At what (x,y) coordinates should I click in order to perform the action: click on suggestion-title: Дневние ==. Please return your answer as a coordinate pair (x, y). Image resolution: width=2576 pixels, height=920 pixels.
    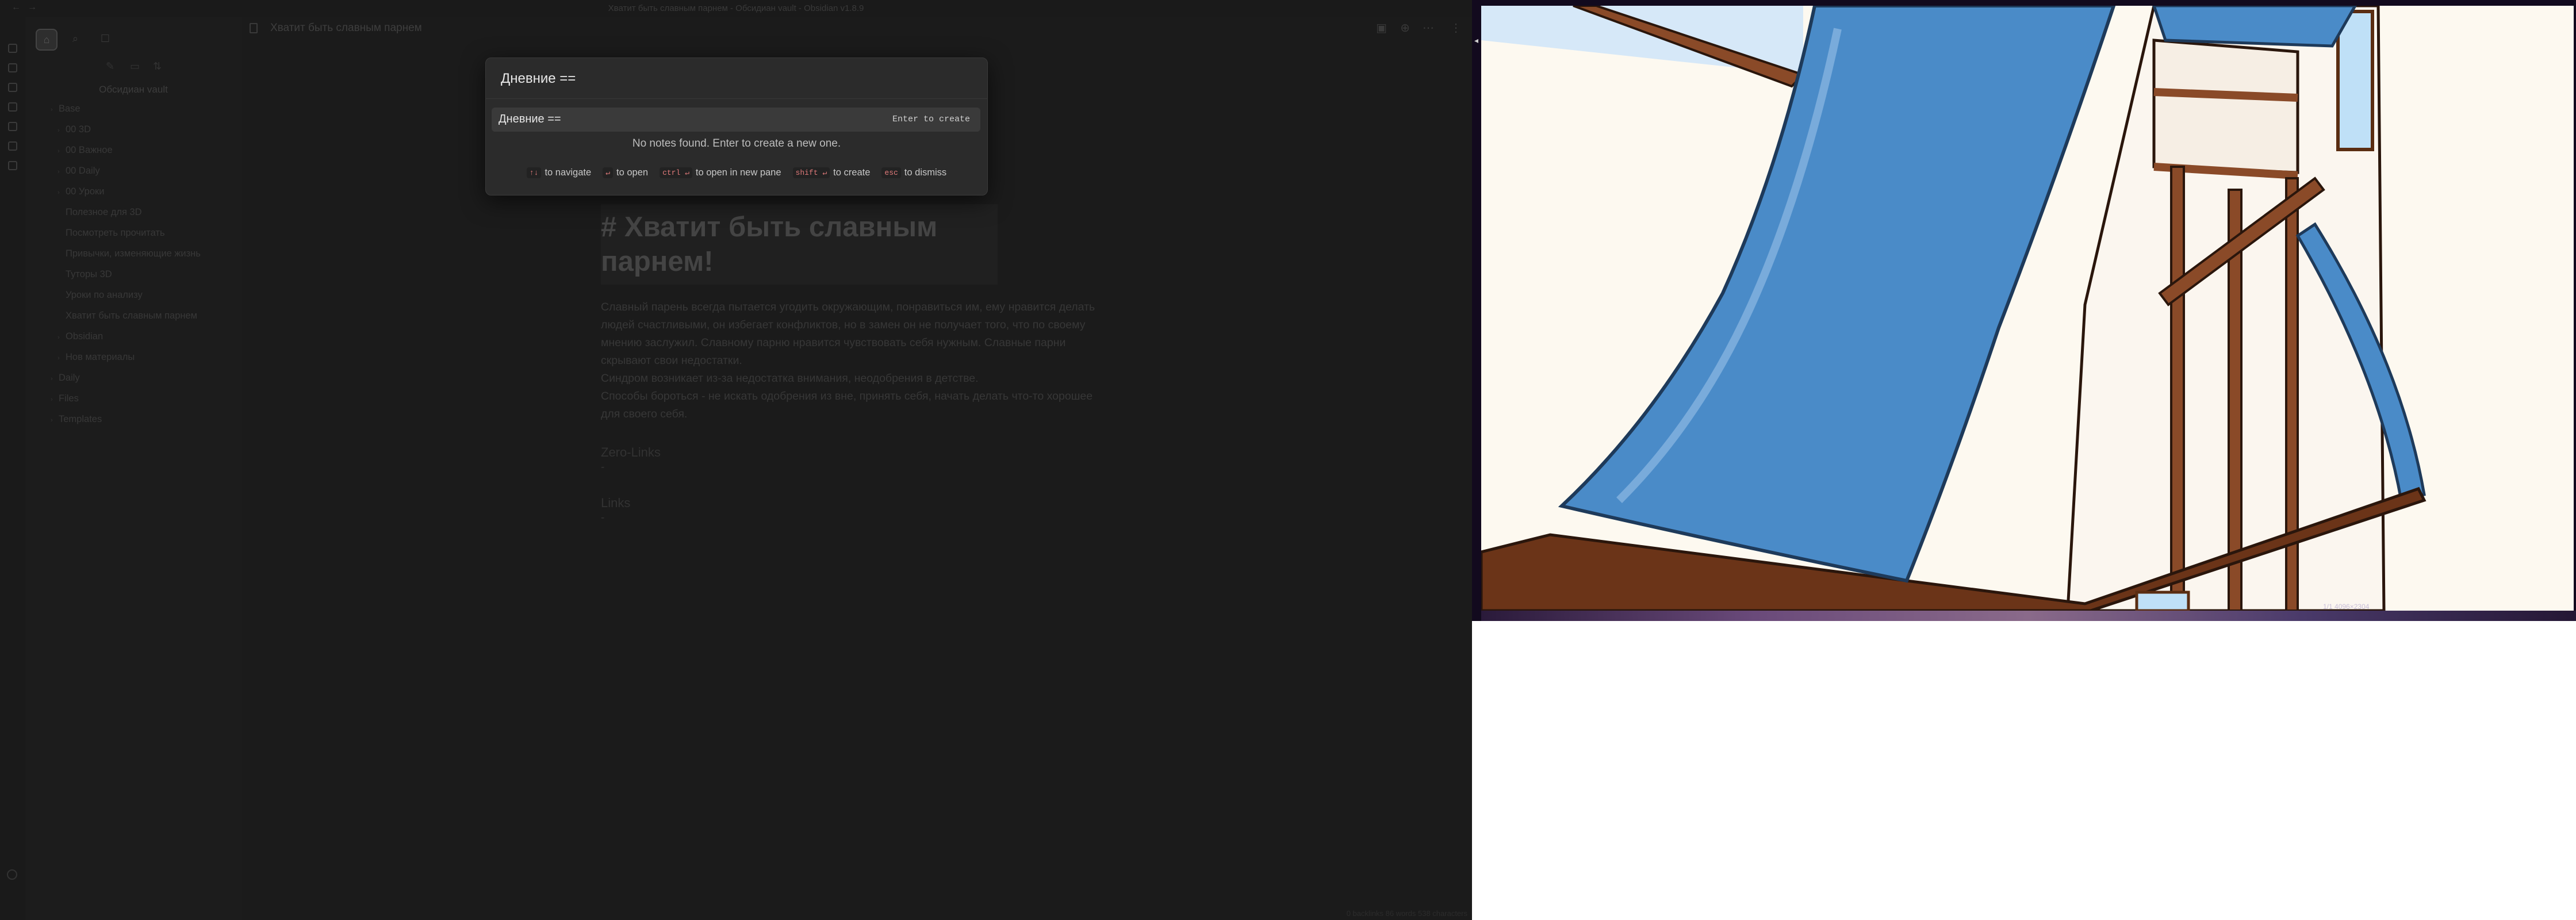
    Looking at the image, I should click on (530, 119).